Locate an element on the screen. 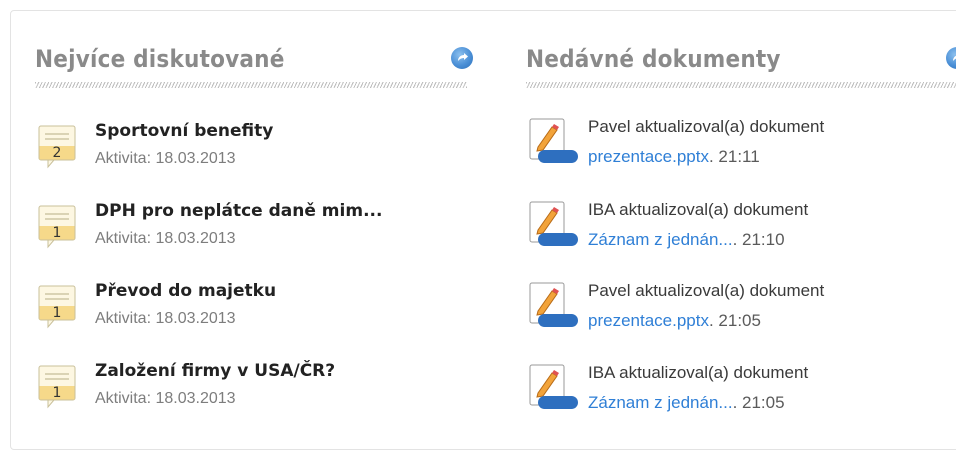 The width and height of the screenshot is (956, 450). activity-detail: prezentace.pptx. 21:11 is located at coordinates (674, 157).